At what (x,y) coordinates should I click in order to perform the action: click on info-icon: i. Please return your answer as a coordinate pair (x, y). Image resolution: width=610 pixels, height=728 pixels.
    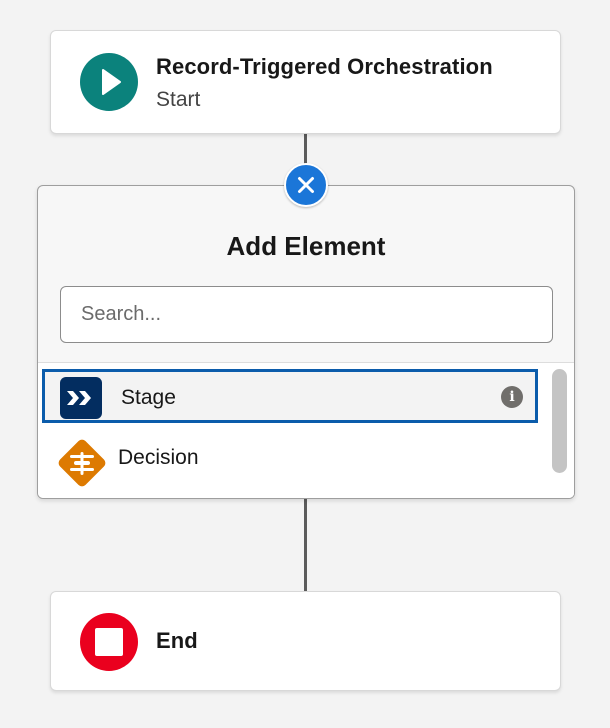
    Looking at the image, I should click on (512, 397).